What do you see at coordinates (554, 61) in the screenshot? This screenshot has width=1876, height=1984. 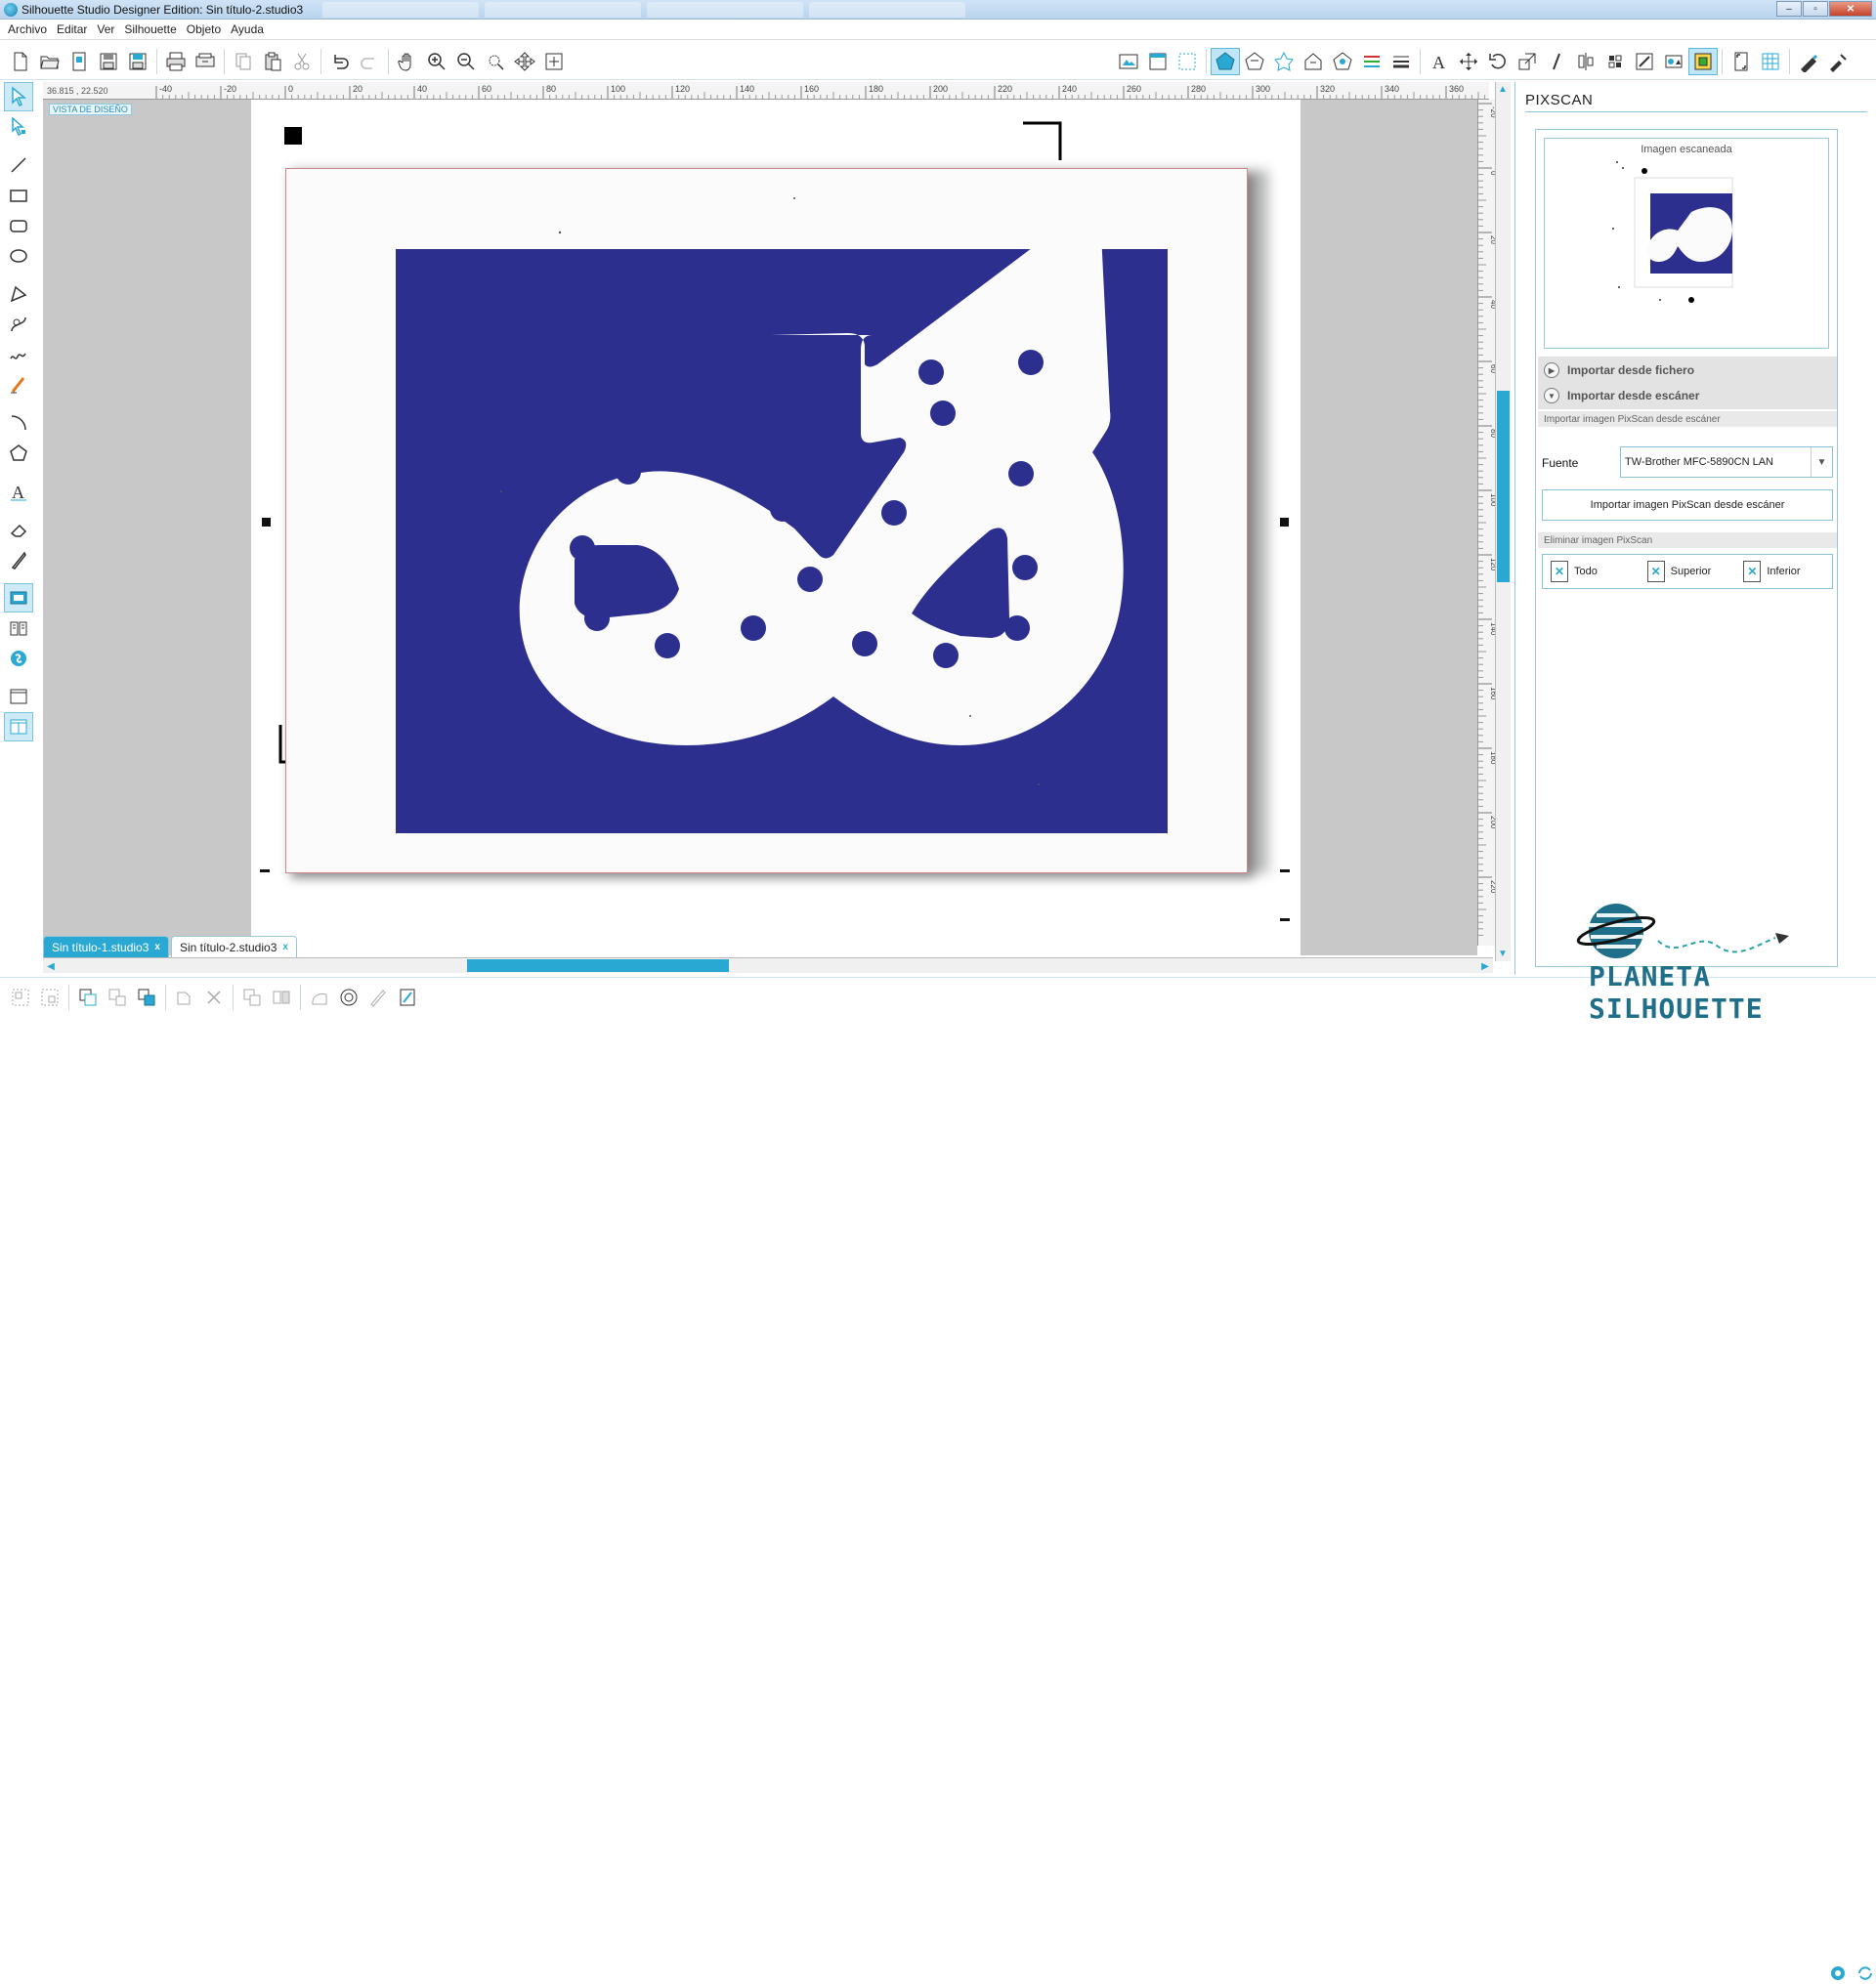 I see `fit-to-page-icon` at bounding box center [554, 61].